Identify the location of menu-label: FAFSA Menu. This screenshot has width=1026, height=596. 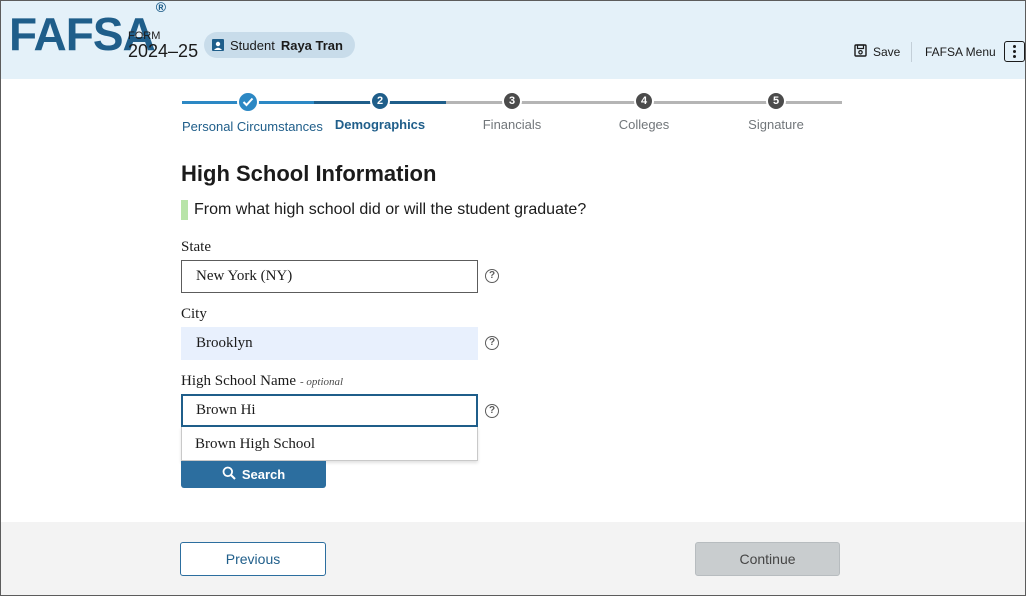
(960, 51).